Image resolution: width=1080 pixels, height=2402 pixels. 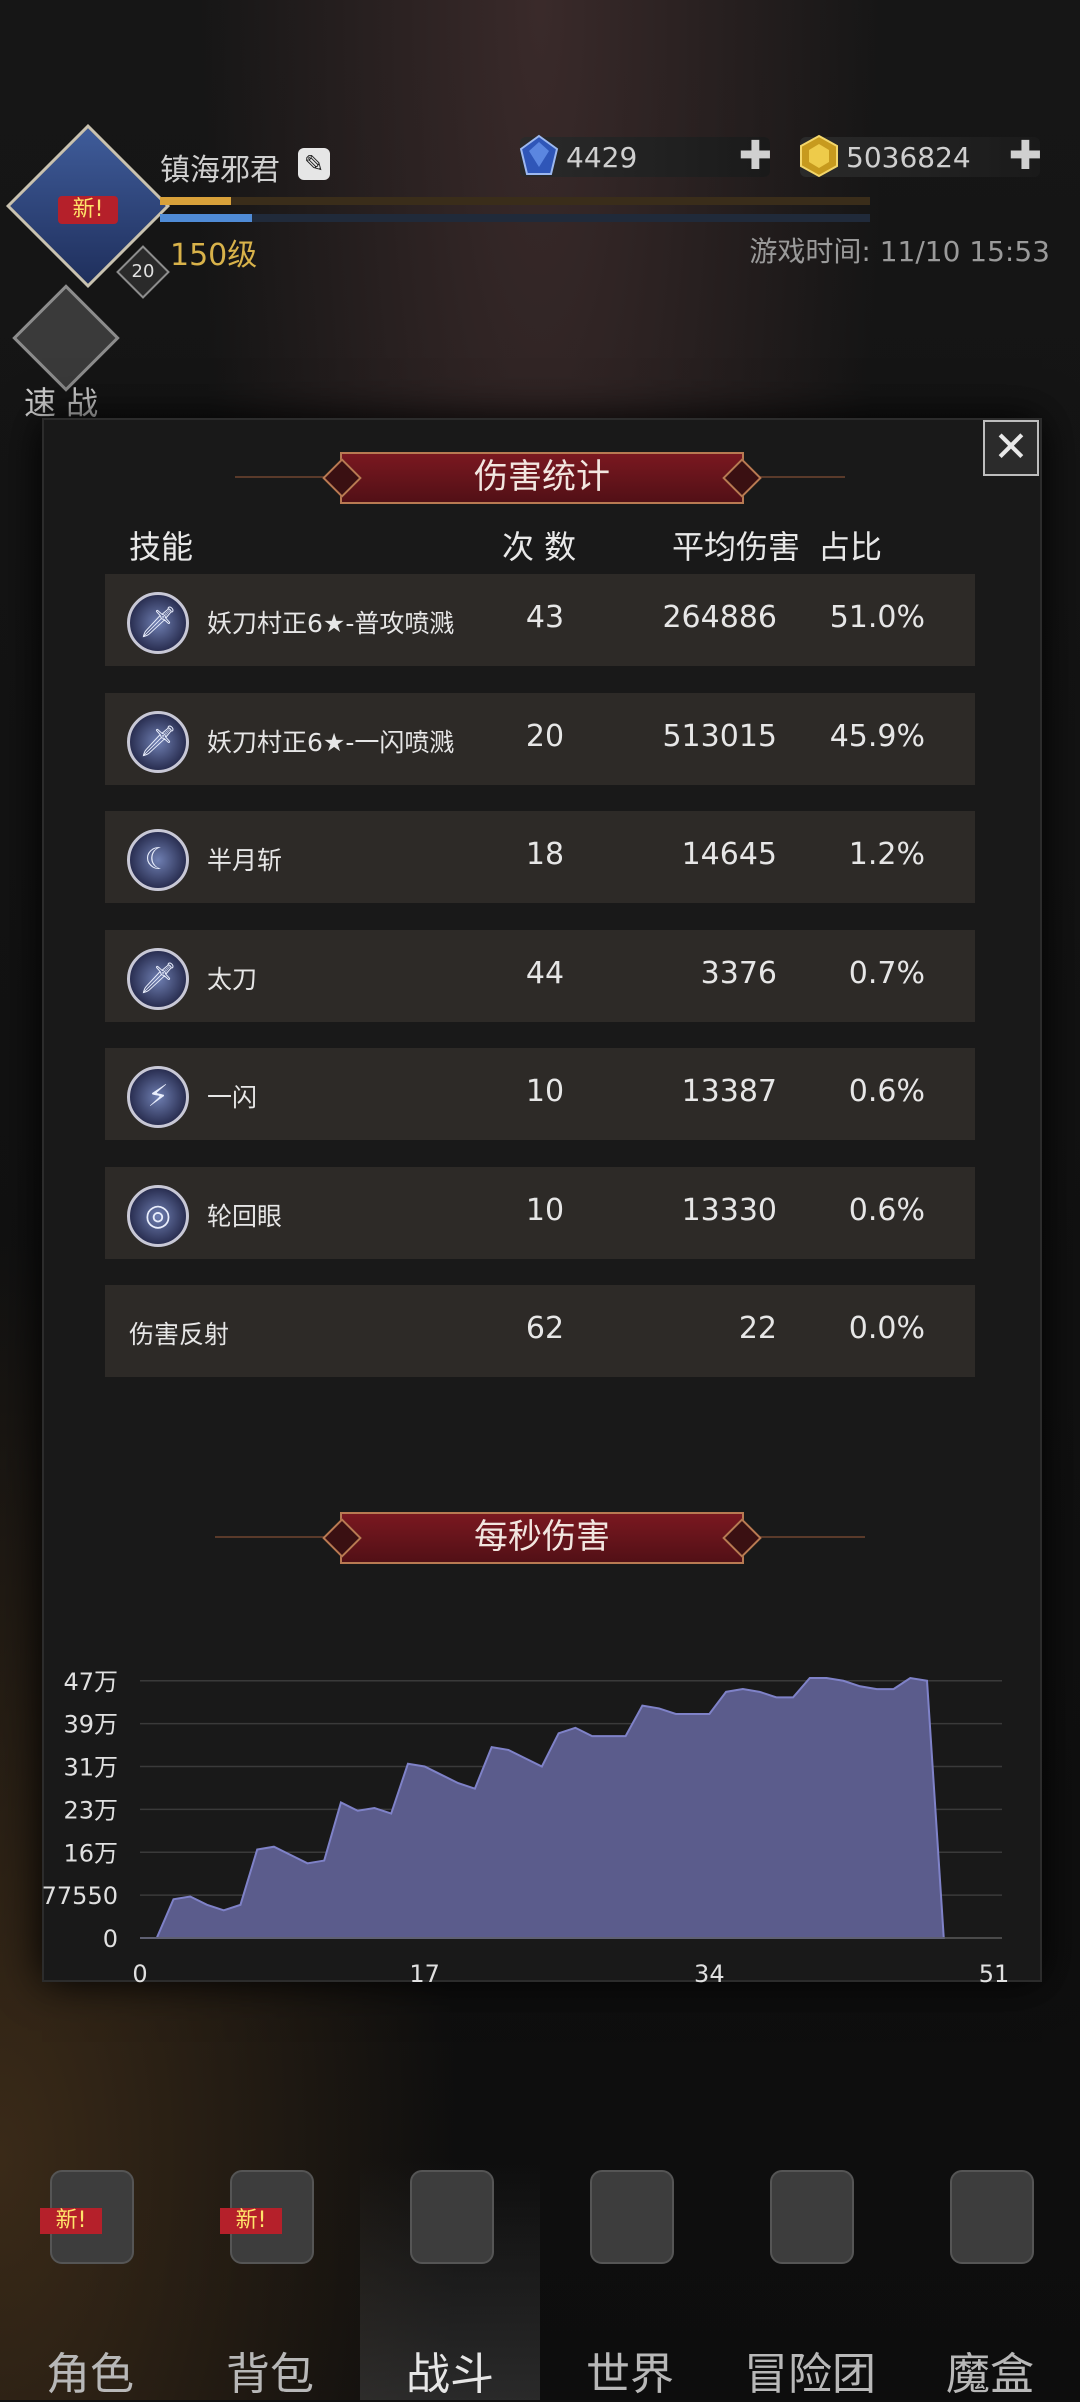 What do you see at coordinates (90, 2280) in the screenshot?
I see `nav-tab: 新! 角色` at bounding box center [90, 2280].